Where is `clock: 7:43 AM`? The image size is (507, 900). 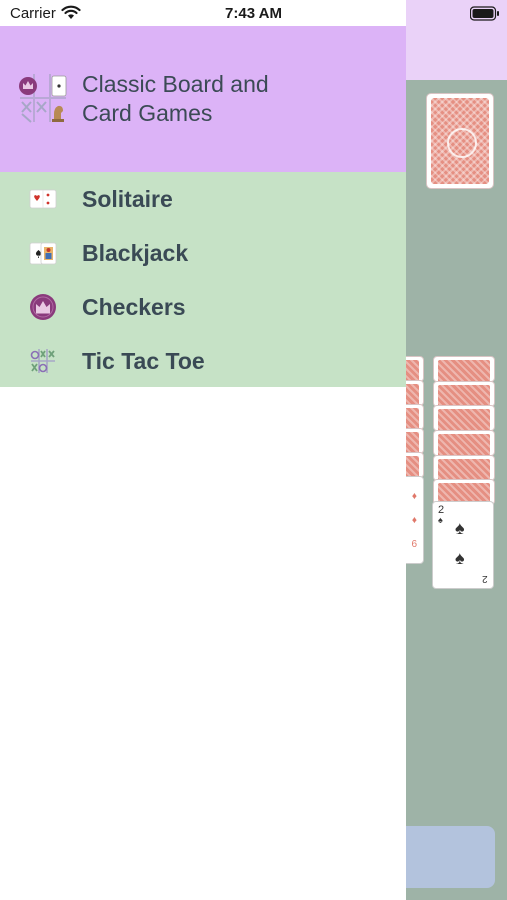
clock: 7:43 AM is located at coordinates (253, 13).